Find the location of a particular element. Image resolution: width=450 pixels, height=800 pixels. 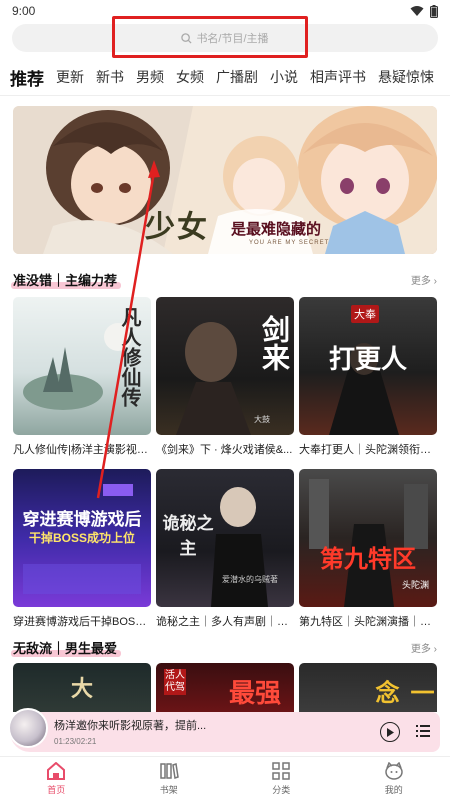

play-button is located at coordinates (390, 732).